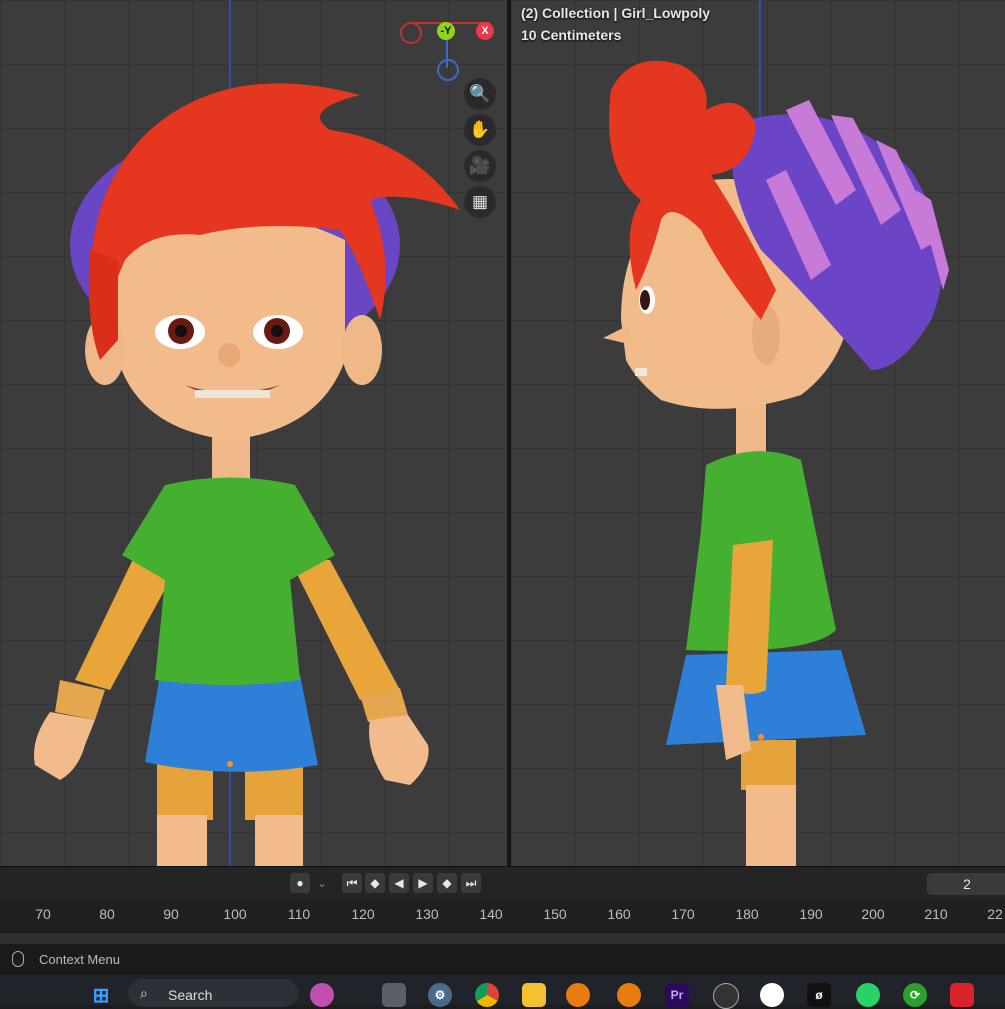 Image resolution: width=1005 pixels, height=1009 pixels. What do you see at coordinates (394, 995) in the screenshot?
I see `task-view-icon` at bounding box center [394, 995].